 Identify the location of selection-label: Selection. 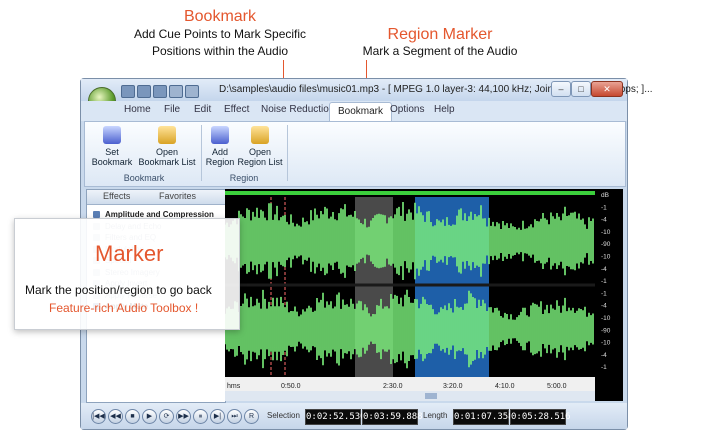
(283, 415).